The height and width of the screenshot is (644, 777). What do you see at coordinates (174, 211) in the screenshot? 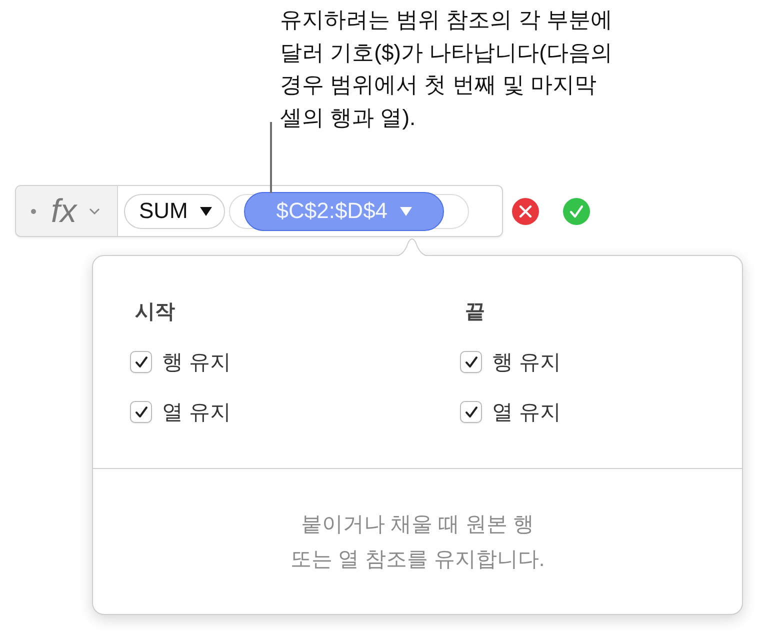
I see `token-pill: SUM` at bounding box center [174, 211].